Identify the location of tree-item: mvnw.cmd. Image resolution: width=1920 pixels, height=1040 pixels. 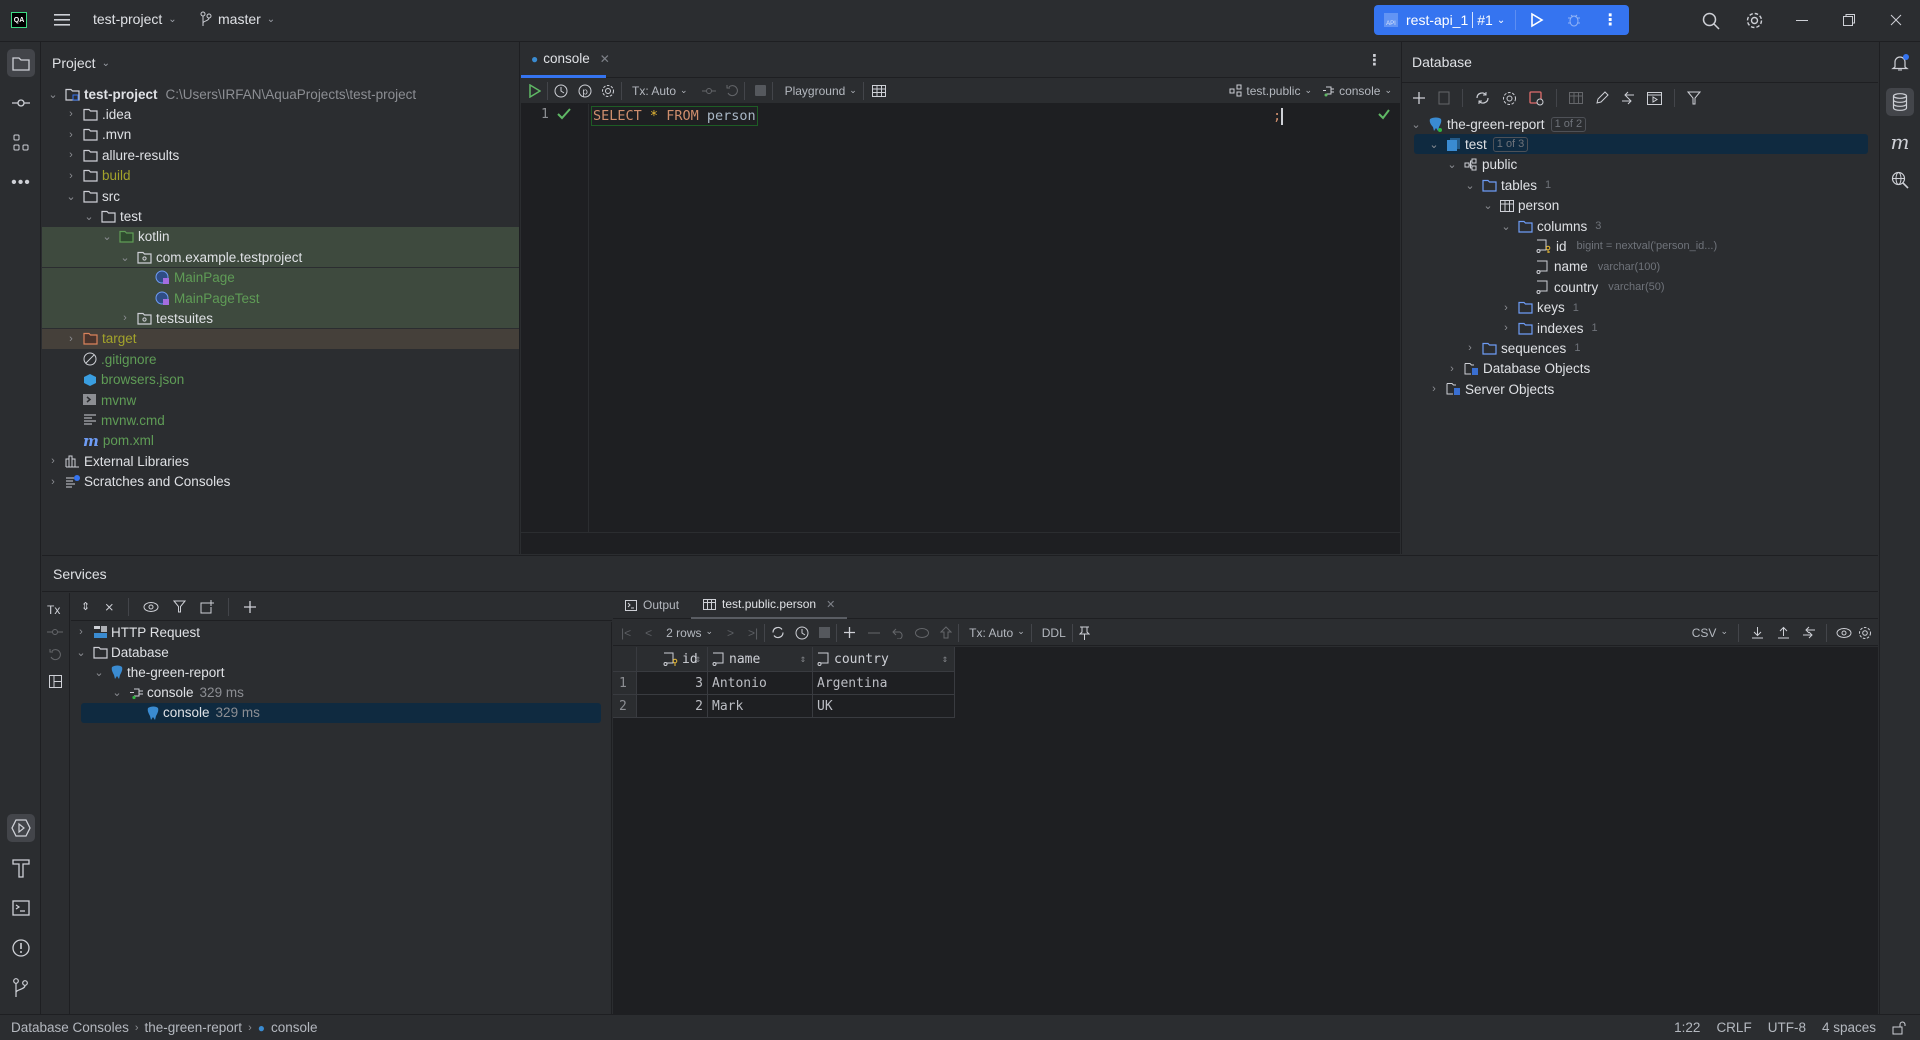
(280, 420).